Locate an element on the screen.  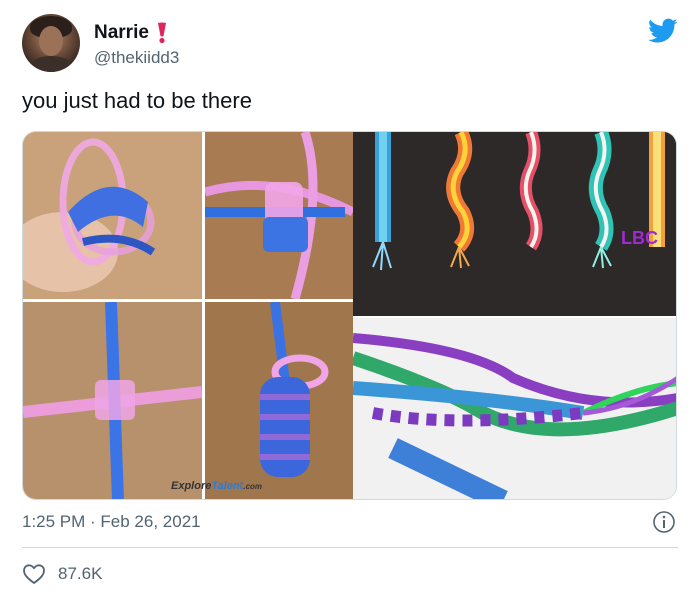
avatar is located at coordinates (51, 43).